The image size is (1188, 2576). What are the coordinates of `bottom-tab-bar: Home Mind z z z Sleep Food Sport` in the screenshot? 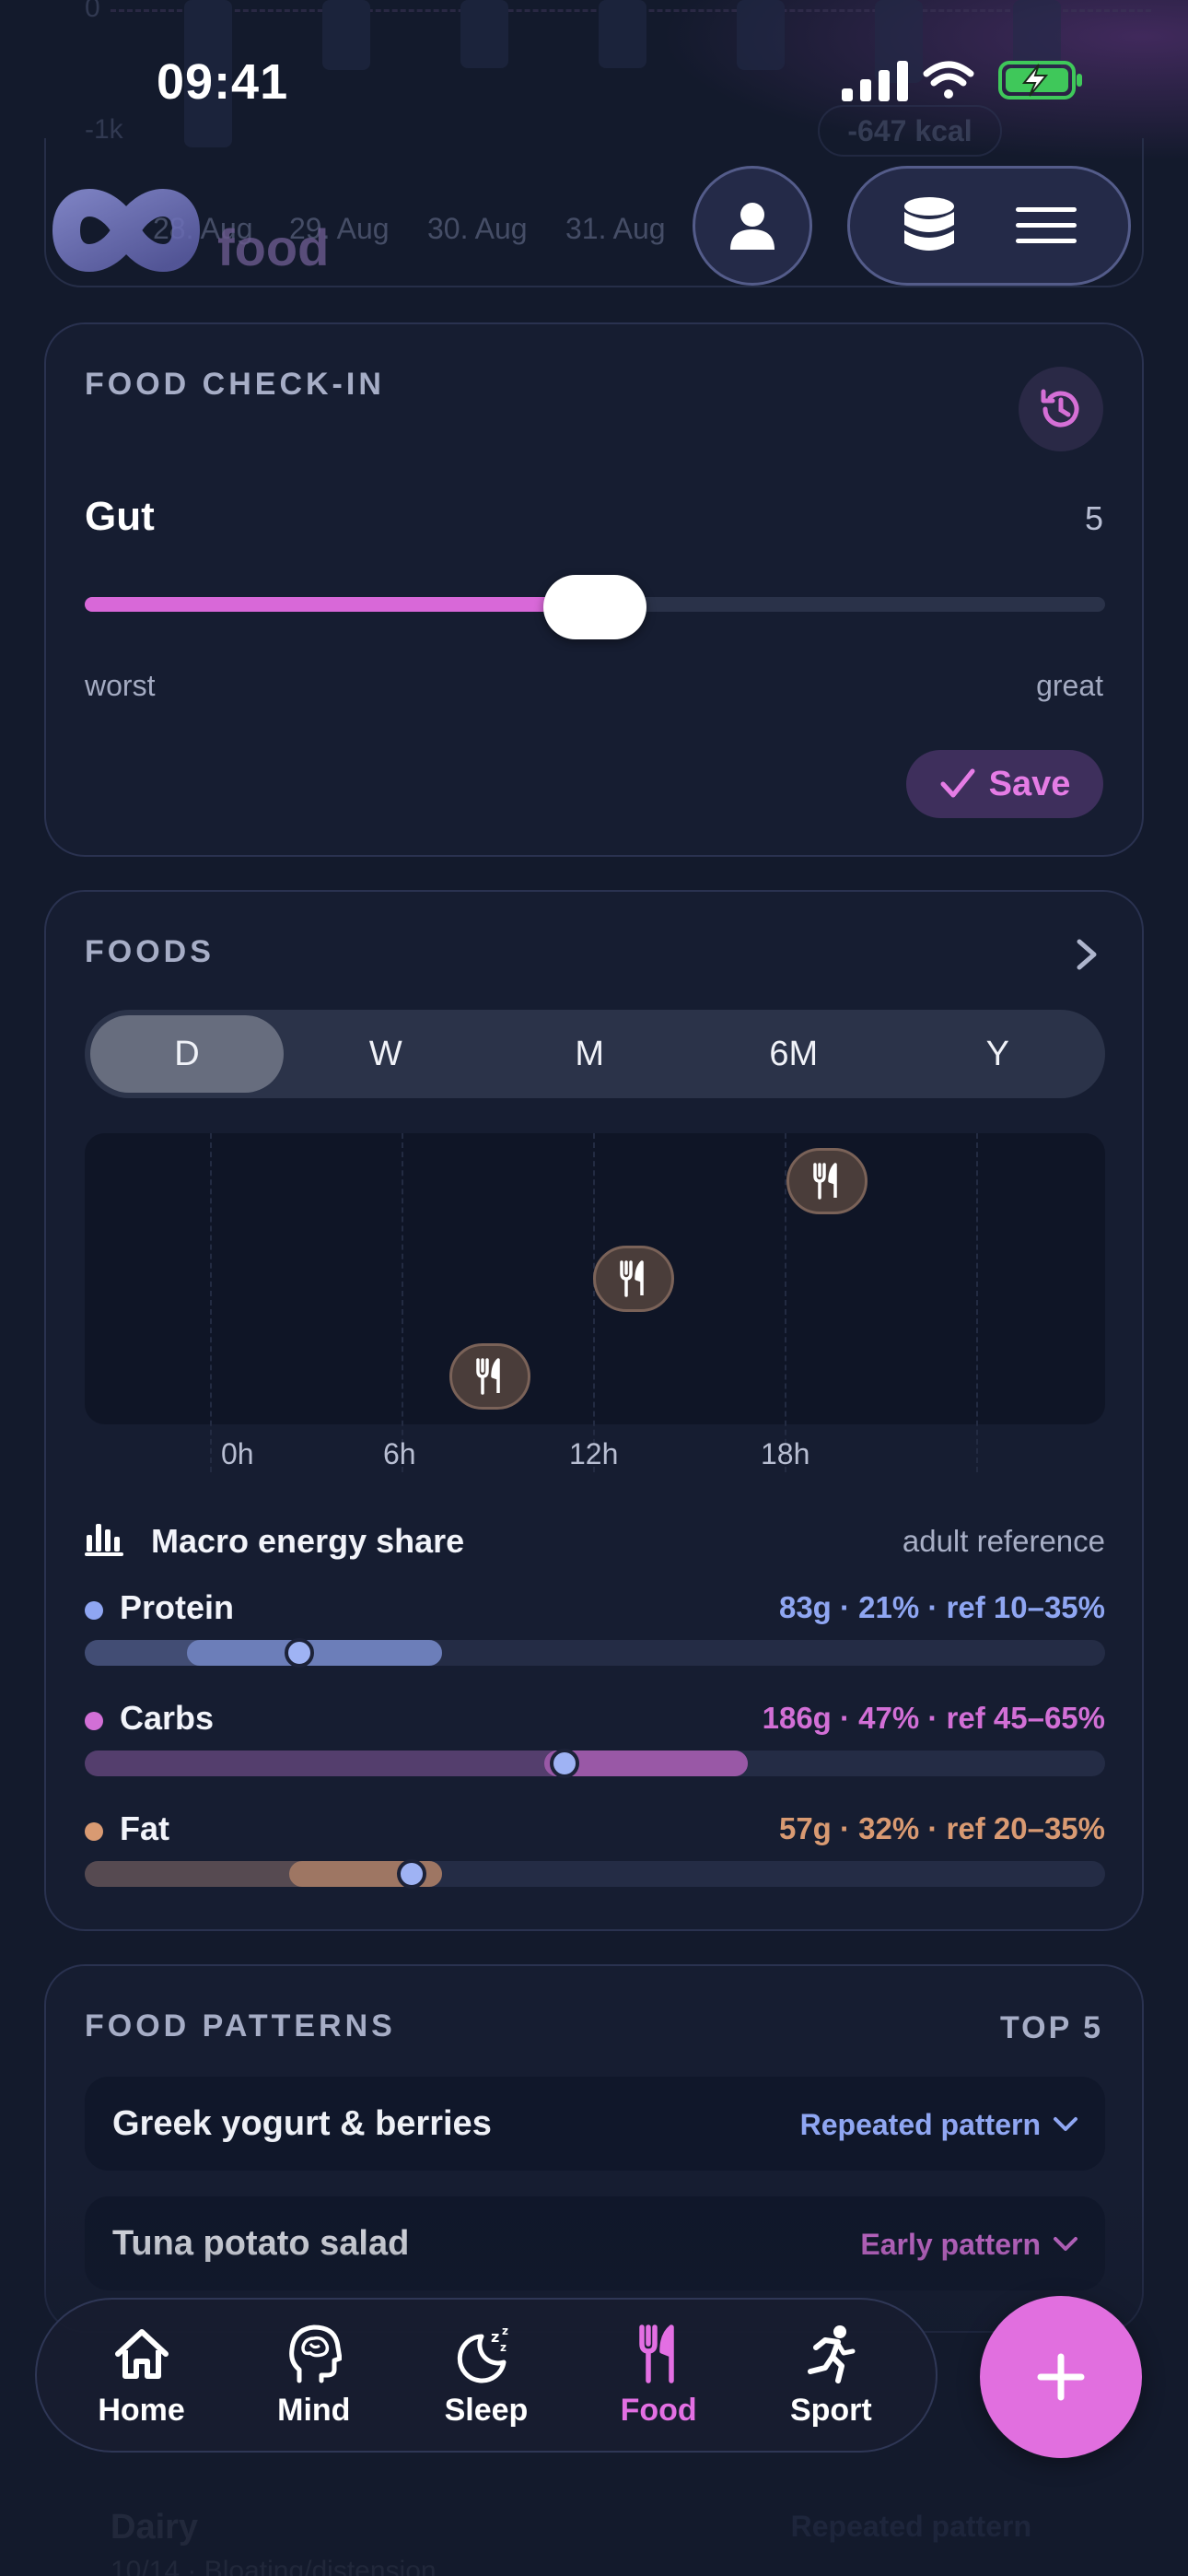 It's located at (486, 2375).